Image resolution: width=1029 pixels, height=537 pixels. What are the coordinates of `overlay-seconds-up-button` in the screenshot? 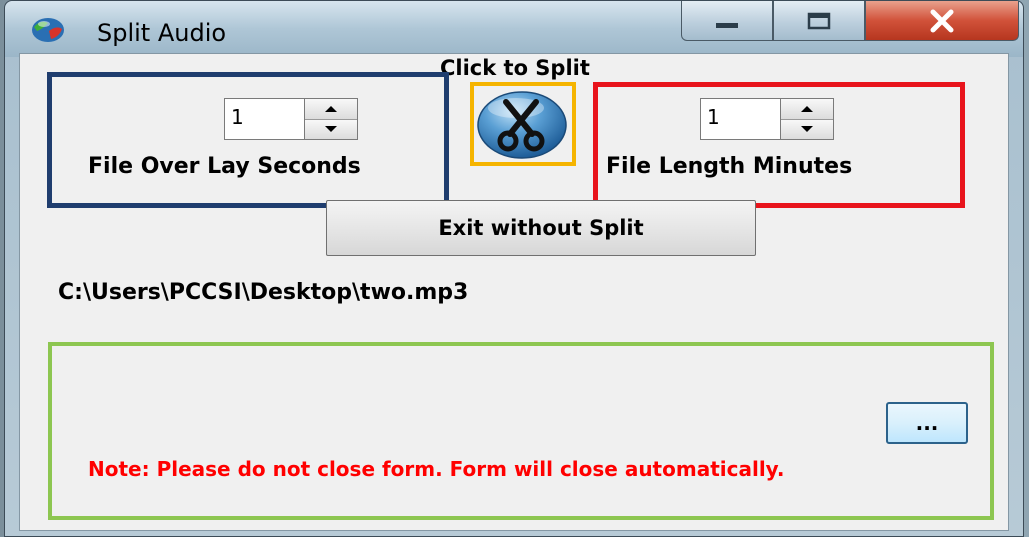 It's located at (331, 109).